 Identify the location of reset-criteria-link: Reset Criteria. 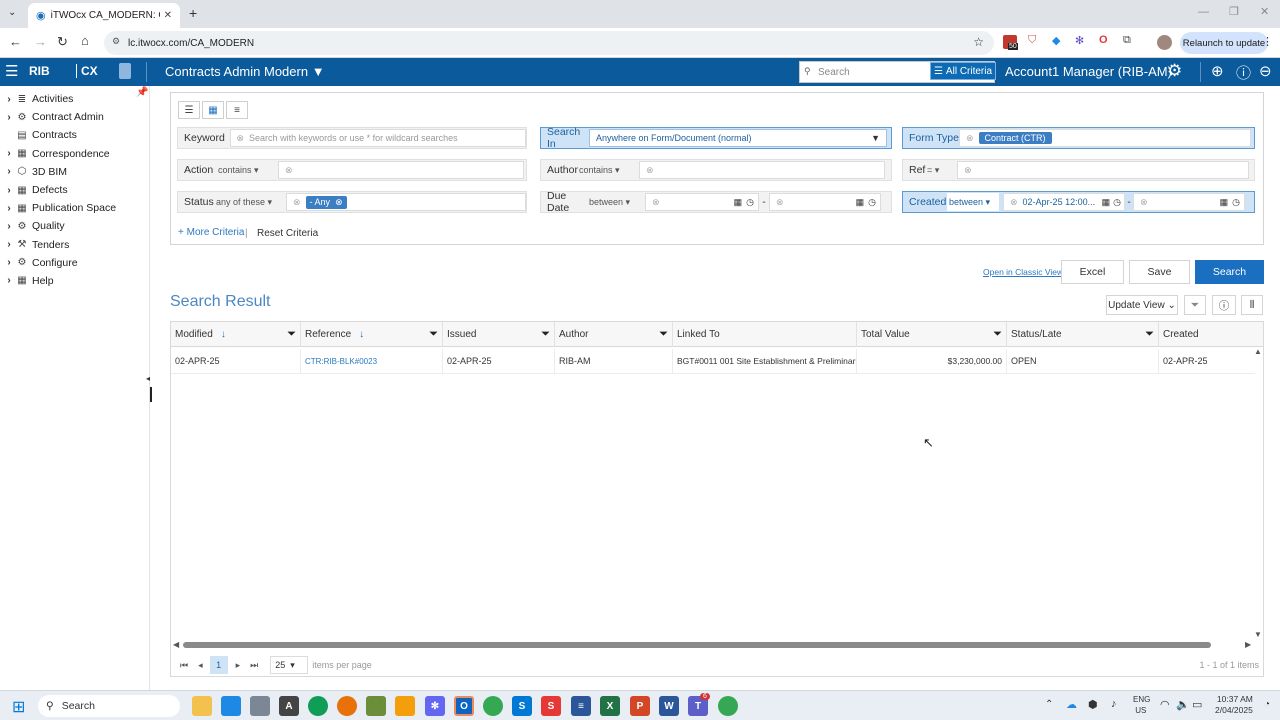
(287, 233).